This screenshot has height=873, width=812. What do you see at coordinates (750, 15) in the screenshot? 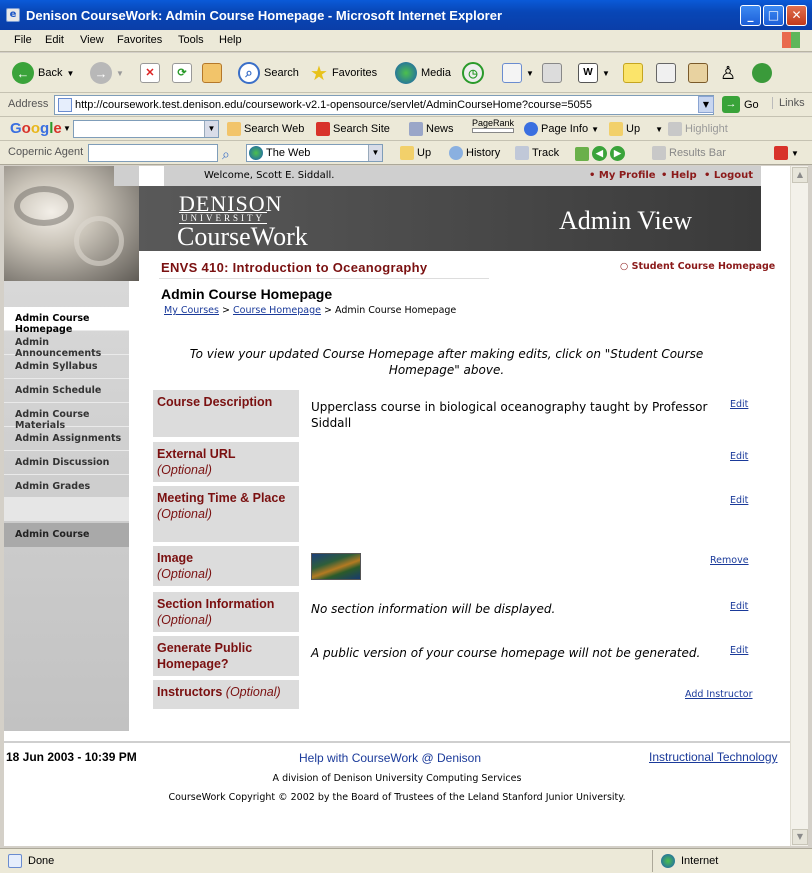
I see `minimize-button: _` at bounding box center [750, 15].